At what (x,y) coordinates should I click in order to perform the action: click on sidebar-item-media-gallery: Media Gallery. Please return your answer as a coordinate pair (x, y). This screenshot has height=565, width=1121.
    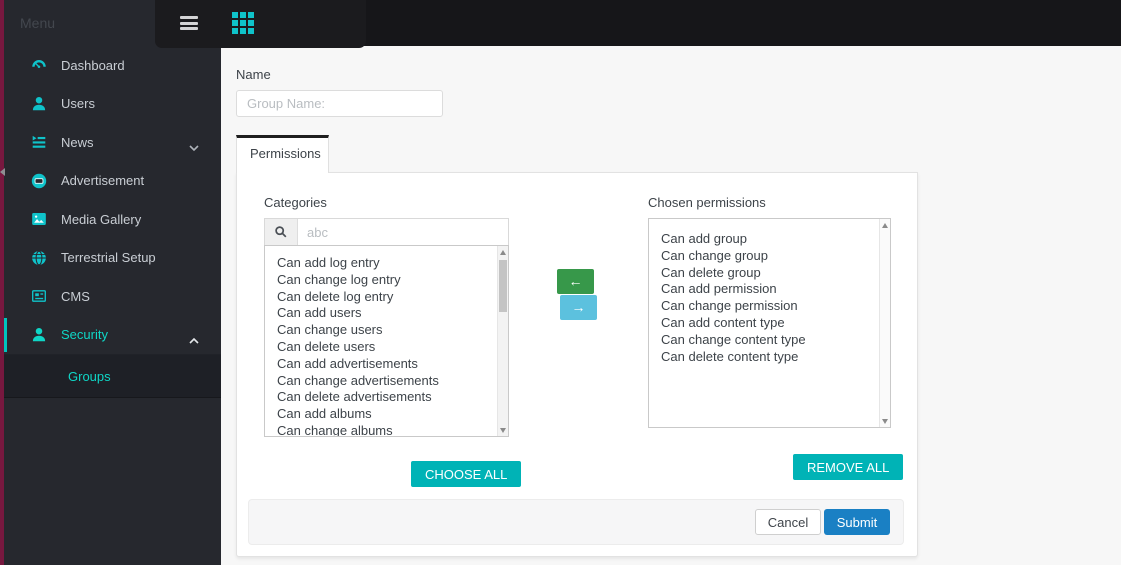
    Looking at the image, I should click on (110, 219).